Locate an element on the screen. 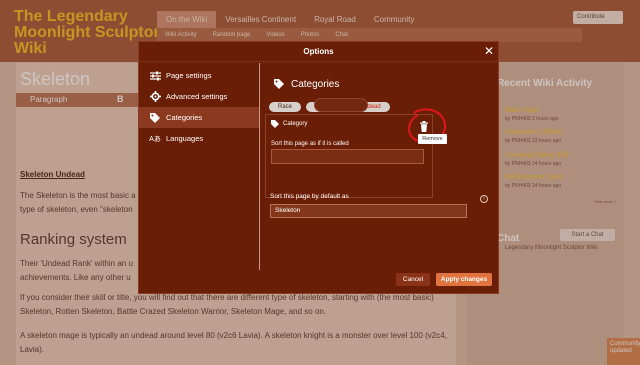 The image size is (640, 365). nav-languages: Aあ Languages is located at coordinates (199, 138).